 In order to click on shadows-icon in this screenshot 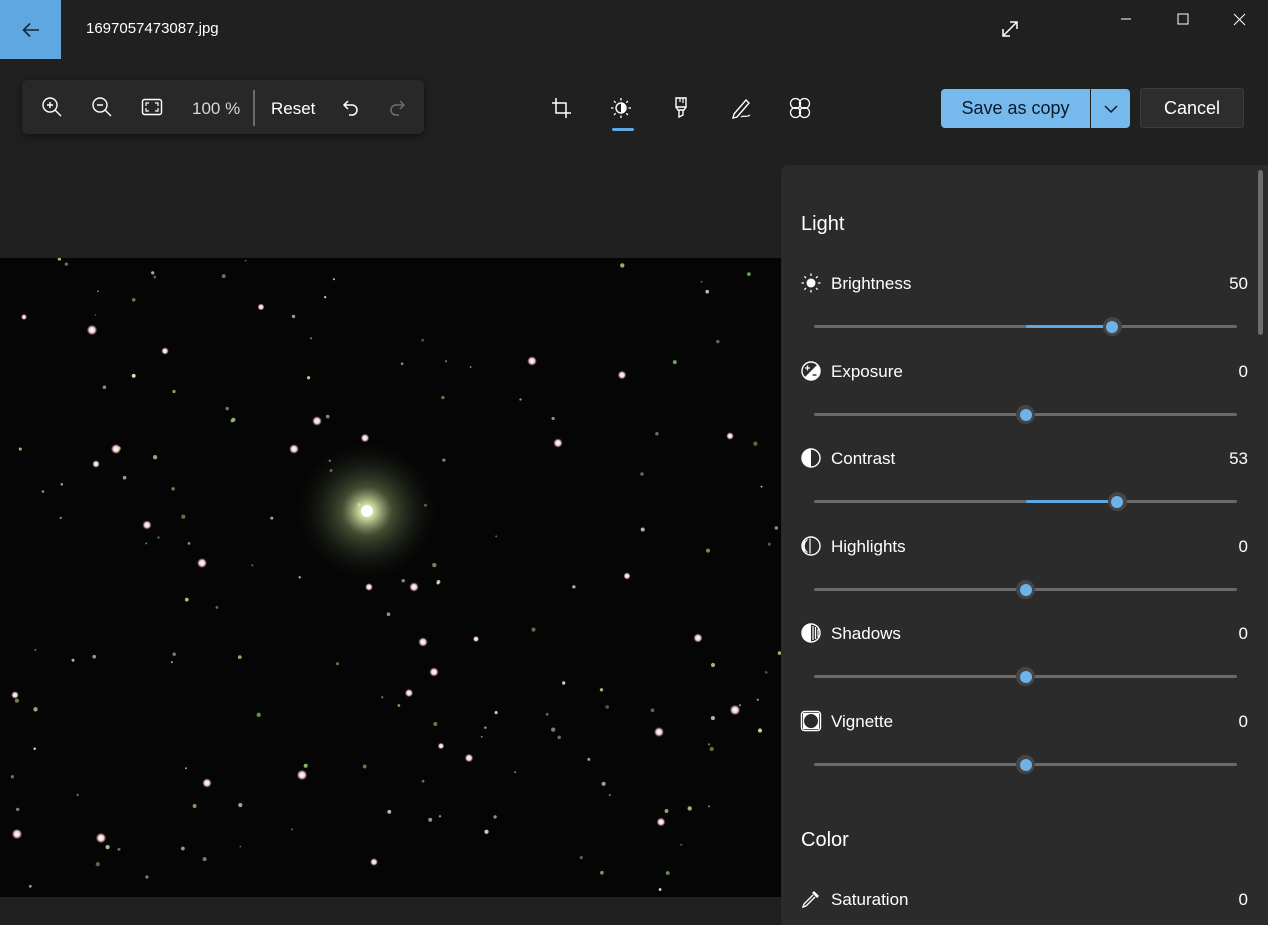, I will do `click(811, 633)`.